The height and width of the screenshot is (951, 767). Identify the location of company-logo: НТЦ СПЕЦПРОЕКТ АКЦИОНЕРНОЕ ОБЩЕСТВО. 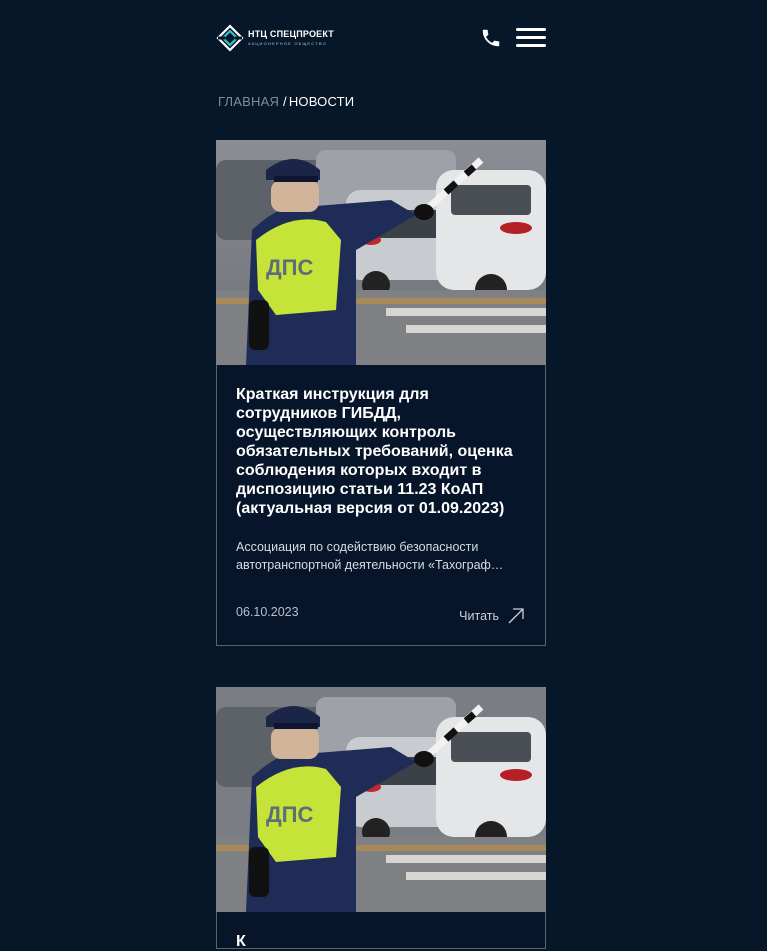
(275, 38).